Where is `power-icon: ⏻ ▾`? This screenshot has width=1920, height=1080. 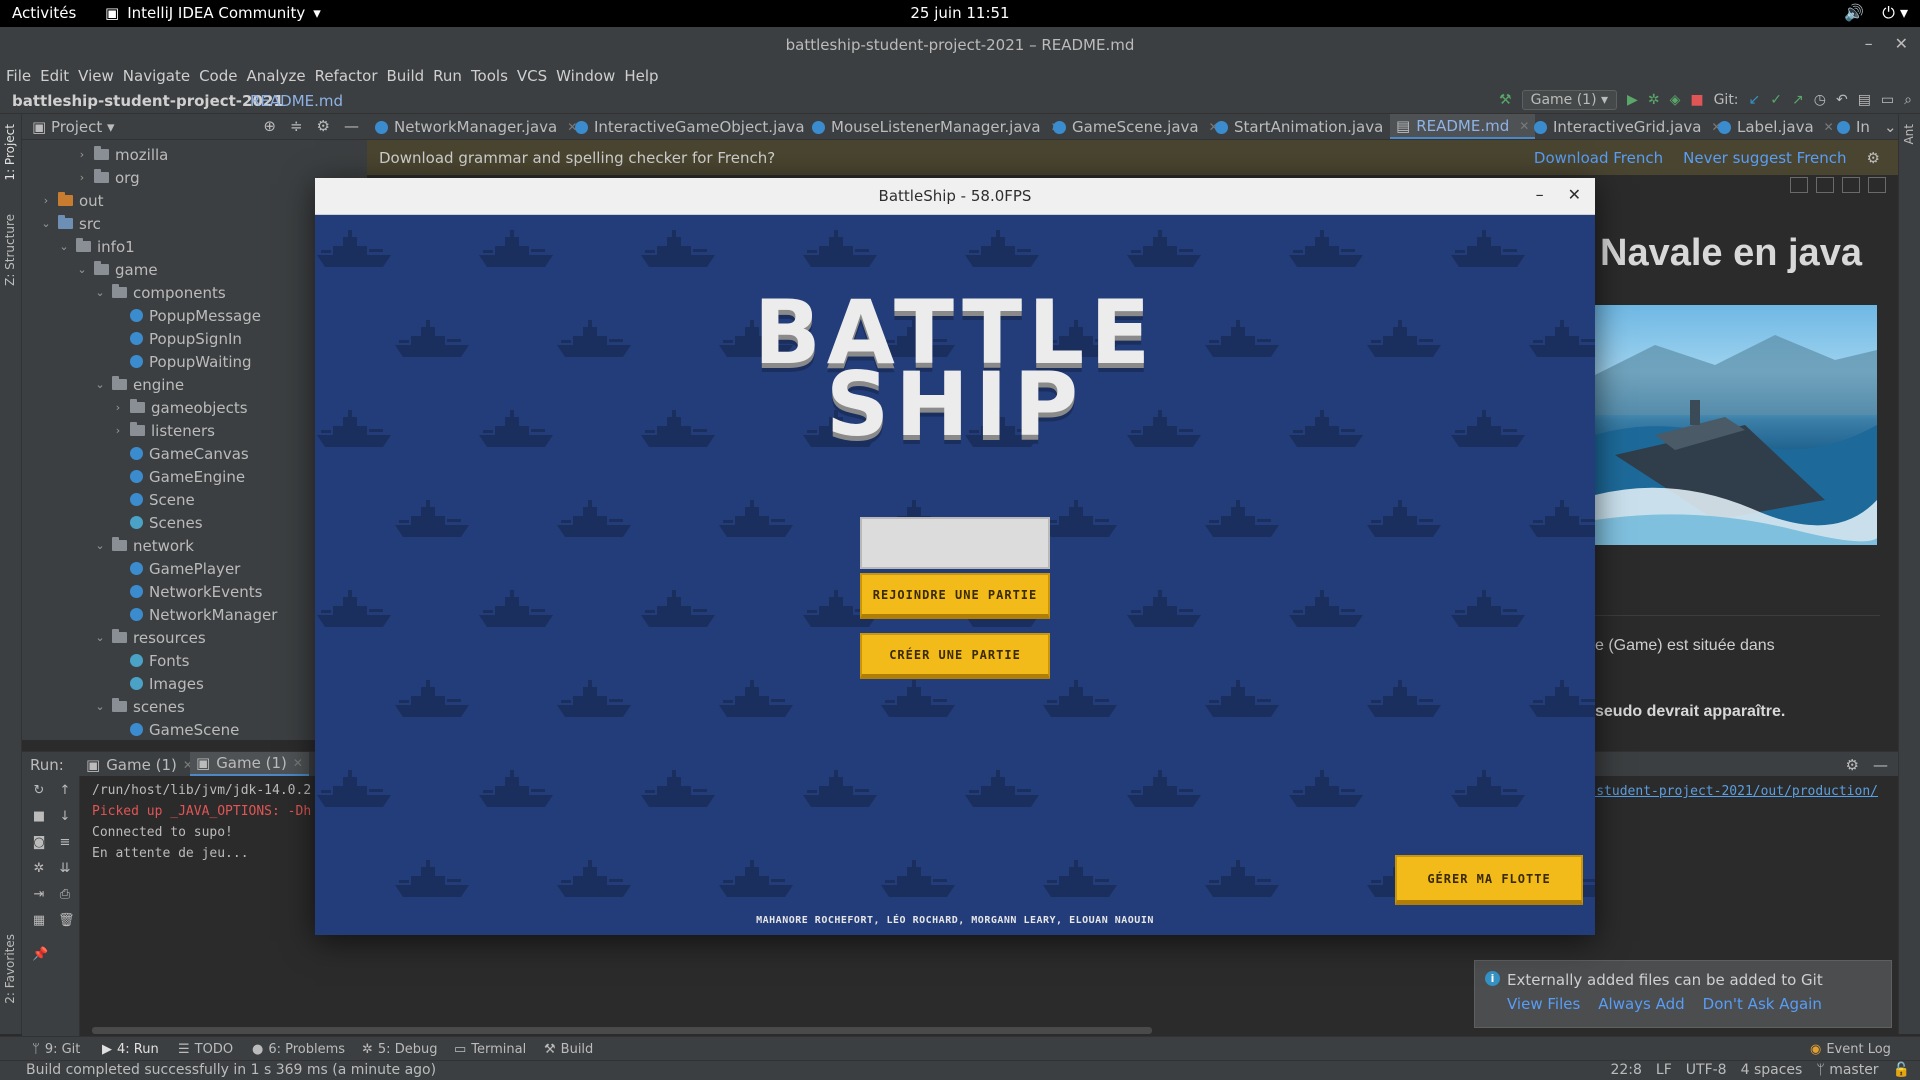
power-icon: ⏻ ▾ is located at coordinates (1895, 13).